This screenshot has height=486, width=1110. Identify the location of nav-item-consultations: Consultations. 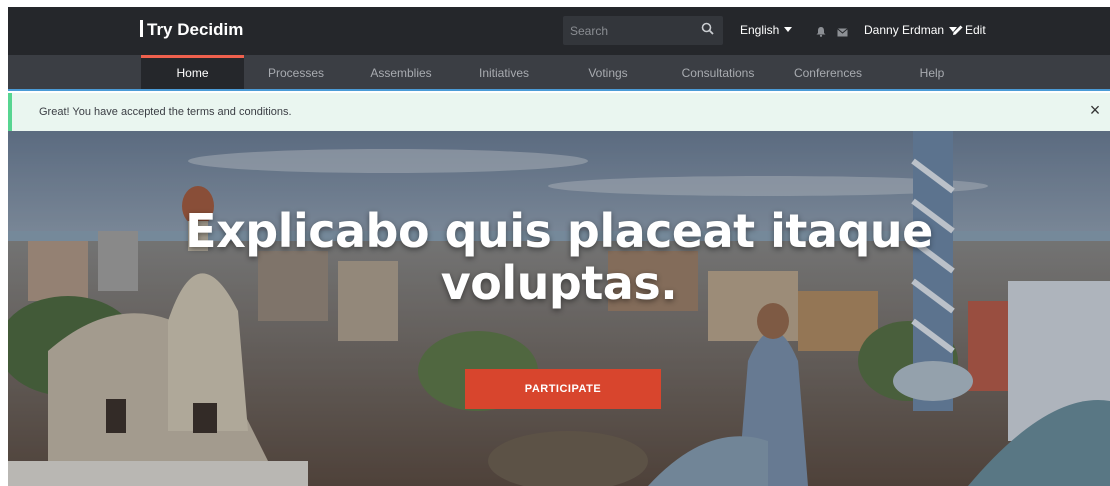
(718, 72).